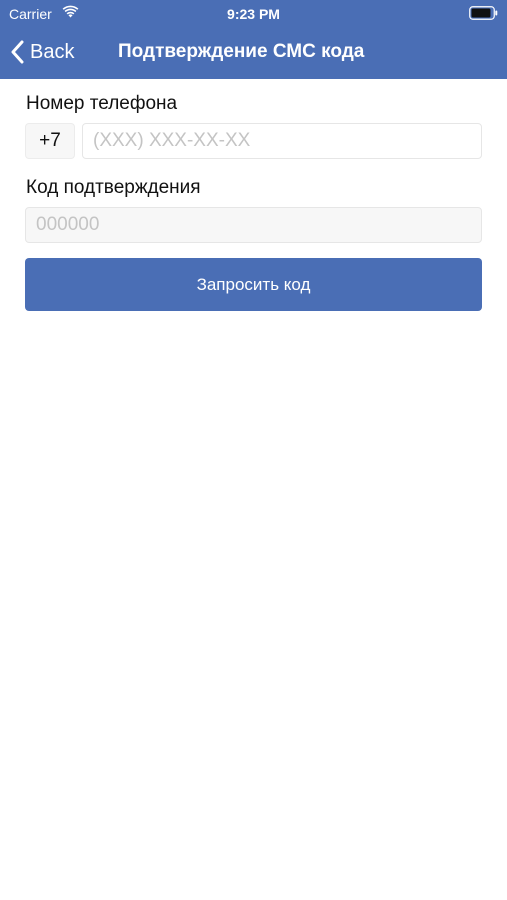  What do you see at coordinates (102, 103) in the screenshot?
I see `phone-label: Номер телефона` at bounding box center [102, 103].